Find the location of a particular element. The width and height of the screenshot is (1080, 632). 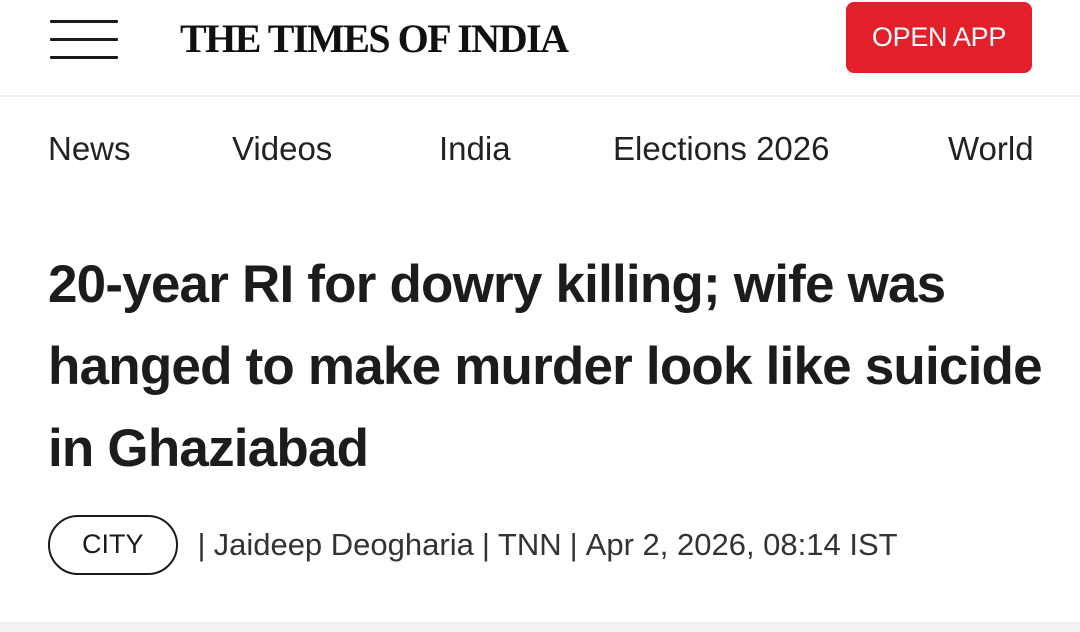

nav-item-news: News is located at coordinates (89, 149).